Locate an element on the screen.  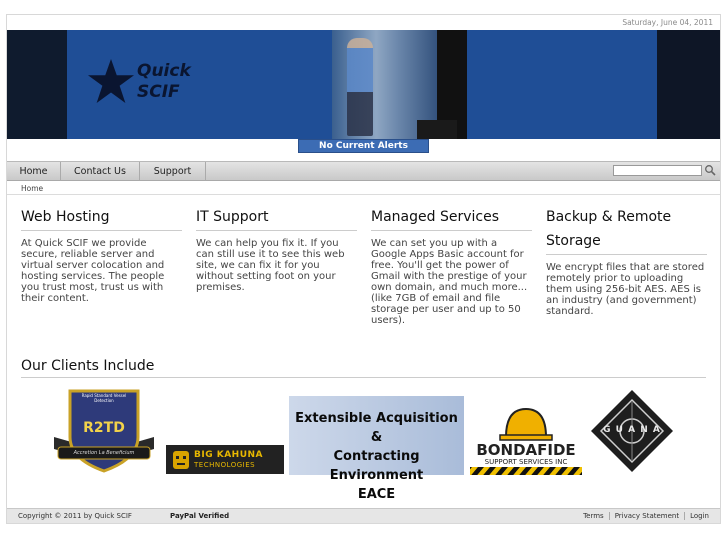
footer-link-terms: Terms is located at coordinates (593, 516).